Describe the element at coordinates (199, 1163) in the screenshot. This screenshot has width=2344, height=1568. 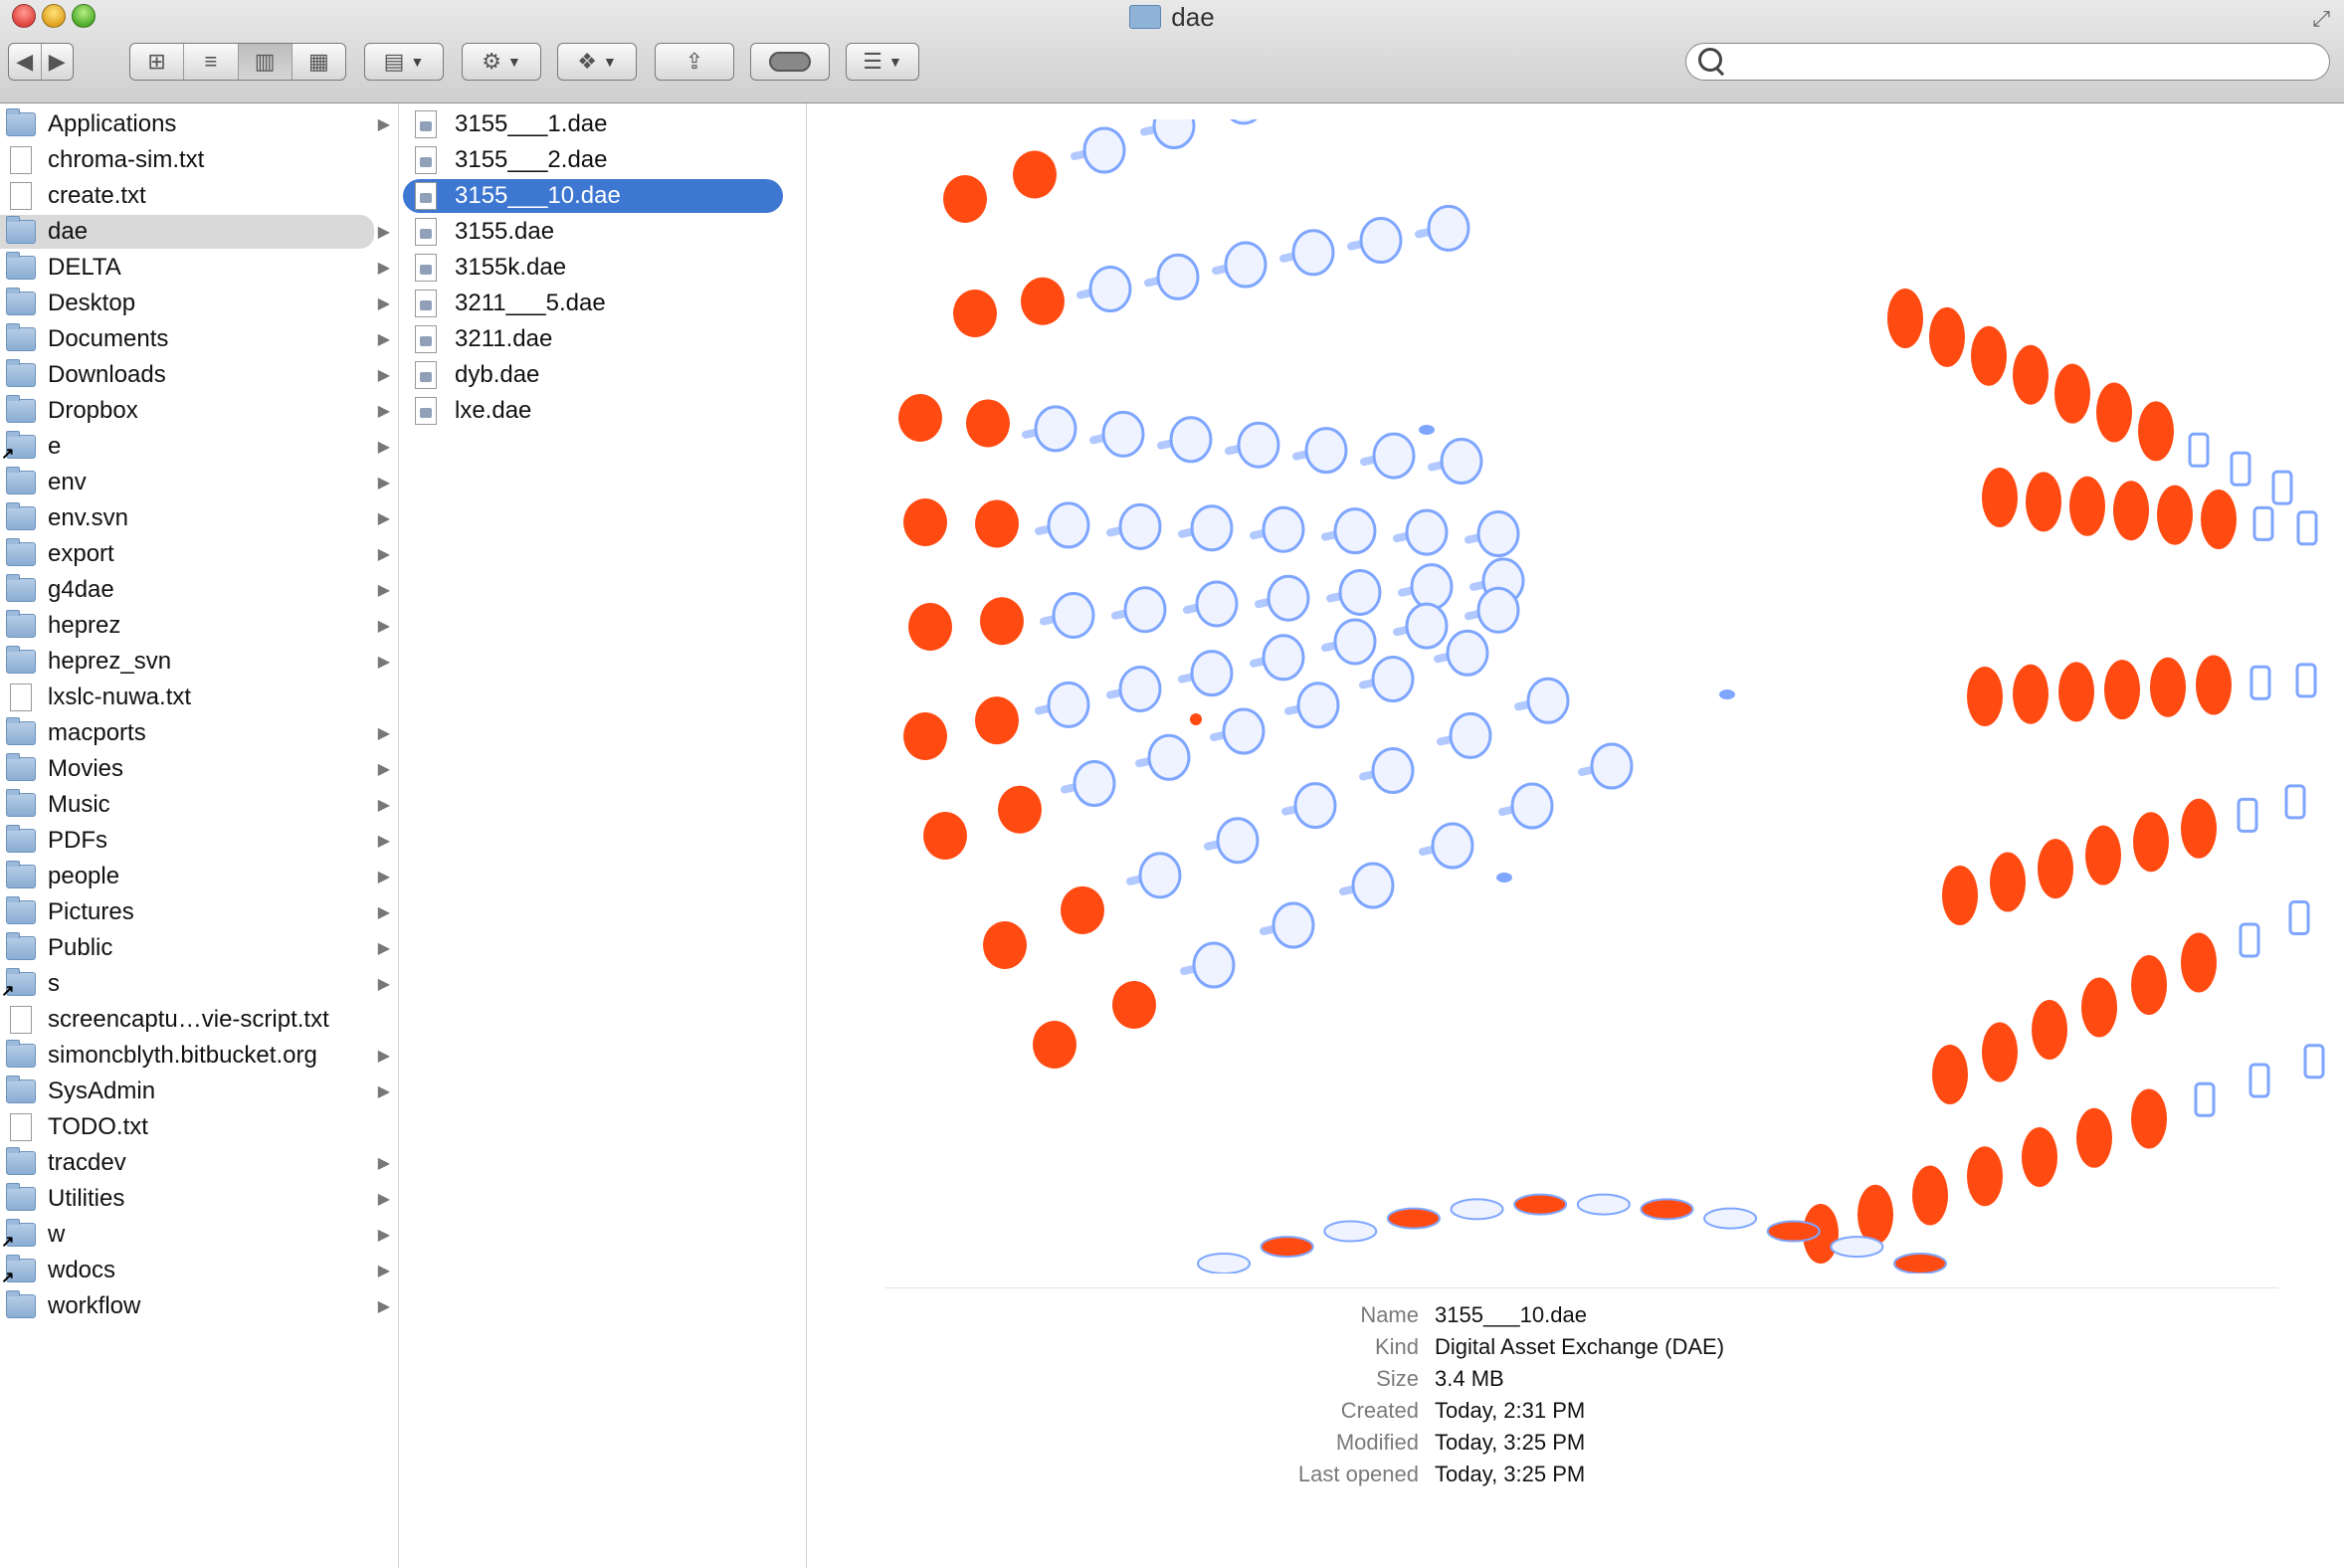
I see `sidebar-item: tracdev ▶` at that location.